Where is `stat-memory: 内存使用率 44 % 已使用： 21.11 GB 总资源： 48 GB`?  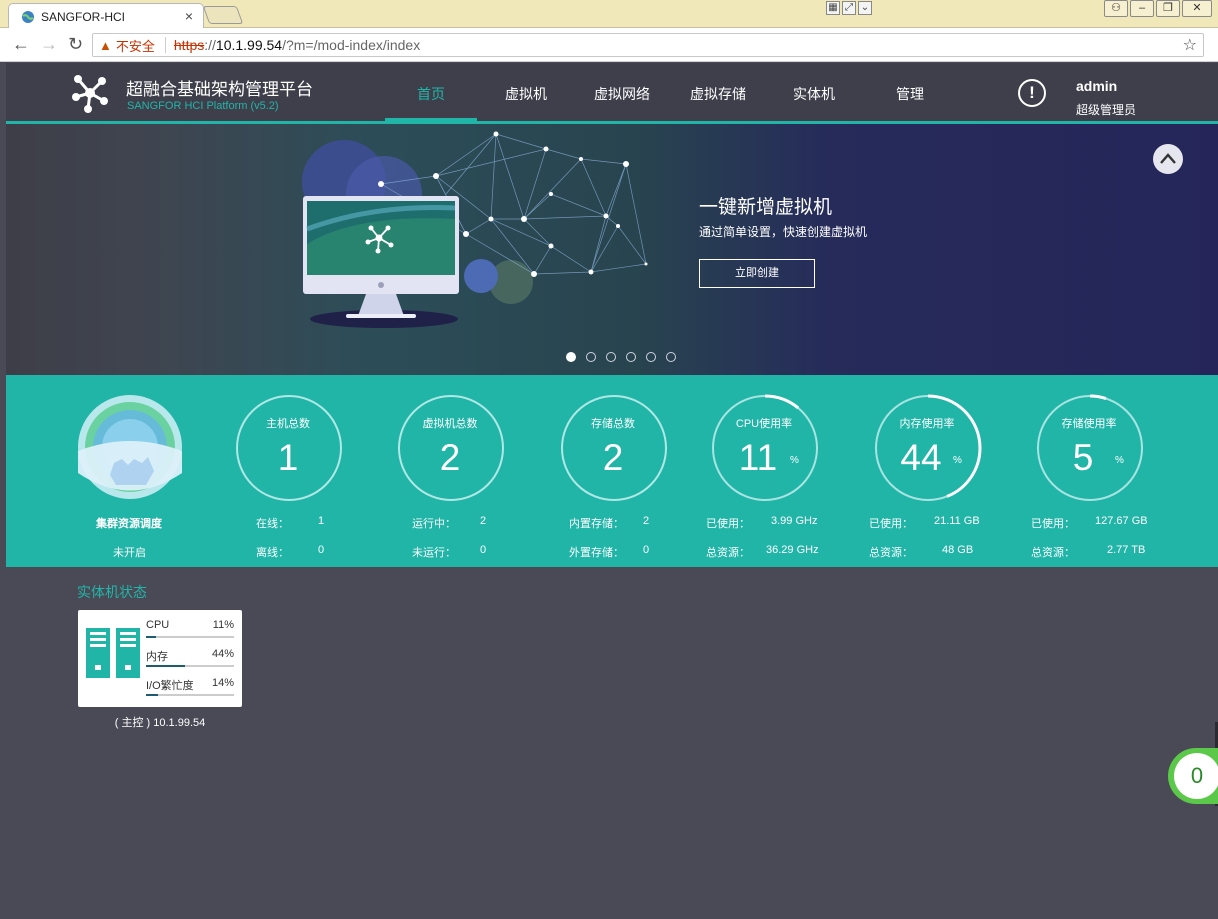 stat-memory: 内存使用率 44 % 已使用： 21.11 GB 总资源： 48 GB is located at coordinates (927, 471).